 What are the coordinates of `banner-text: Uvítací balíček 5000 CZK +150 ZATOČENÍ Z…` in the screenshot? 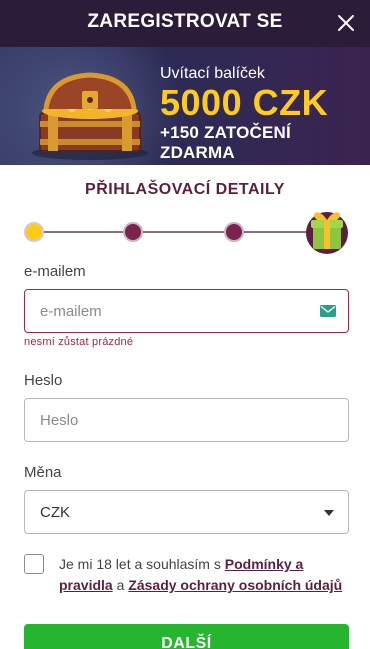 It's located at (265, 114).